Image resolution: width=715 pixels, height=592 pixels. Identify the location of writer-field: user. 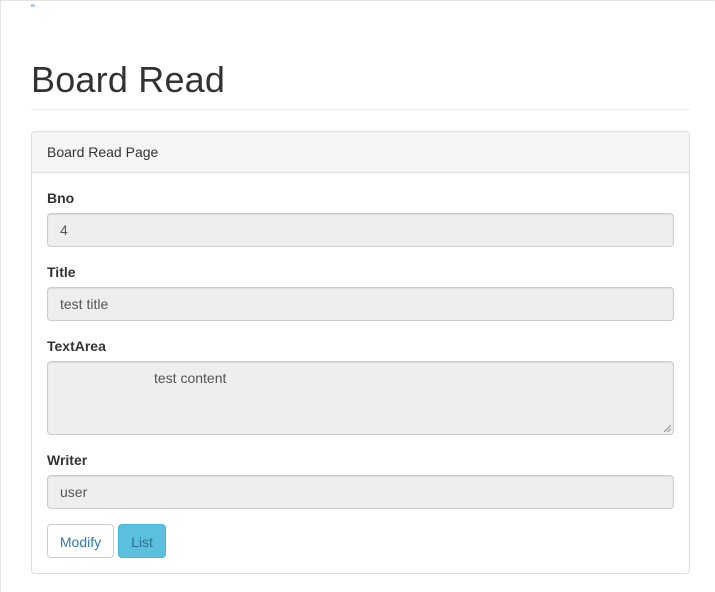
(360, 492).